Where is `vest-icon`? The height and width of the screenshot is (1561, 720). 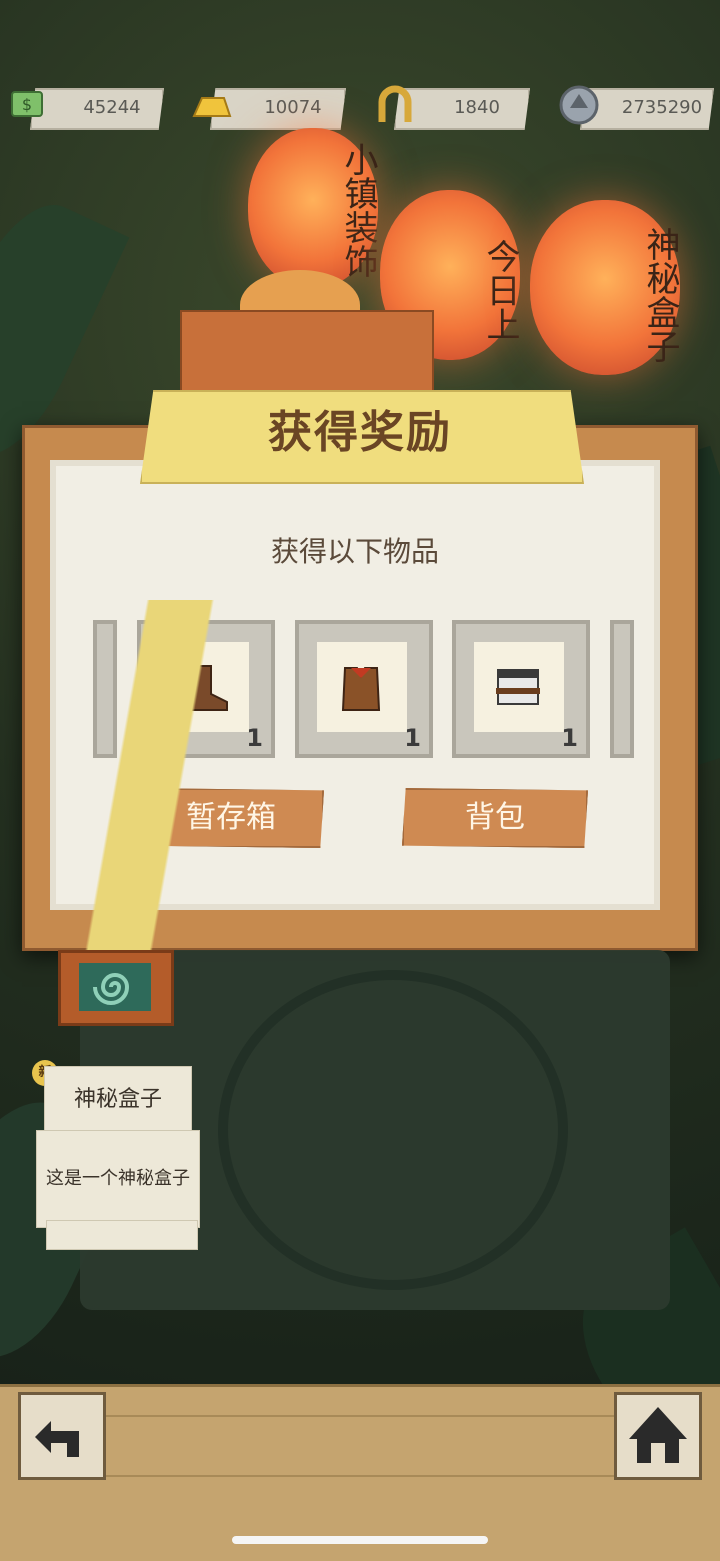
vest-icon is located at coordinates (361, 689).